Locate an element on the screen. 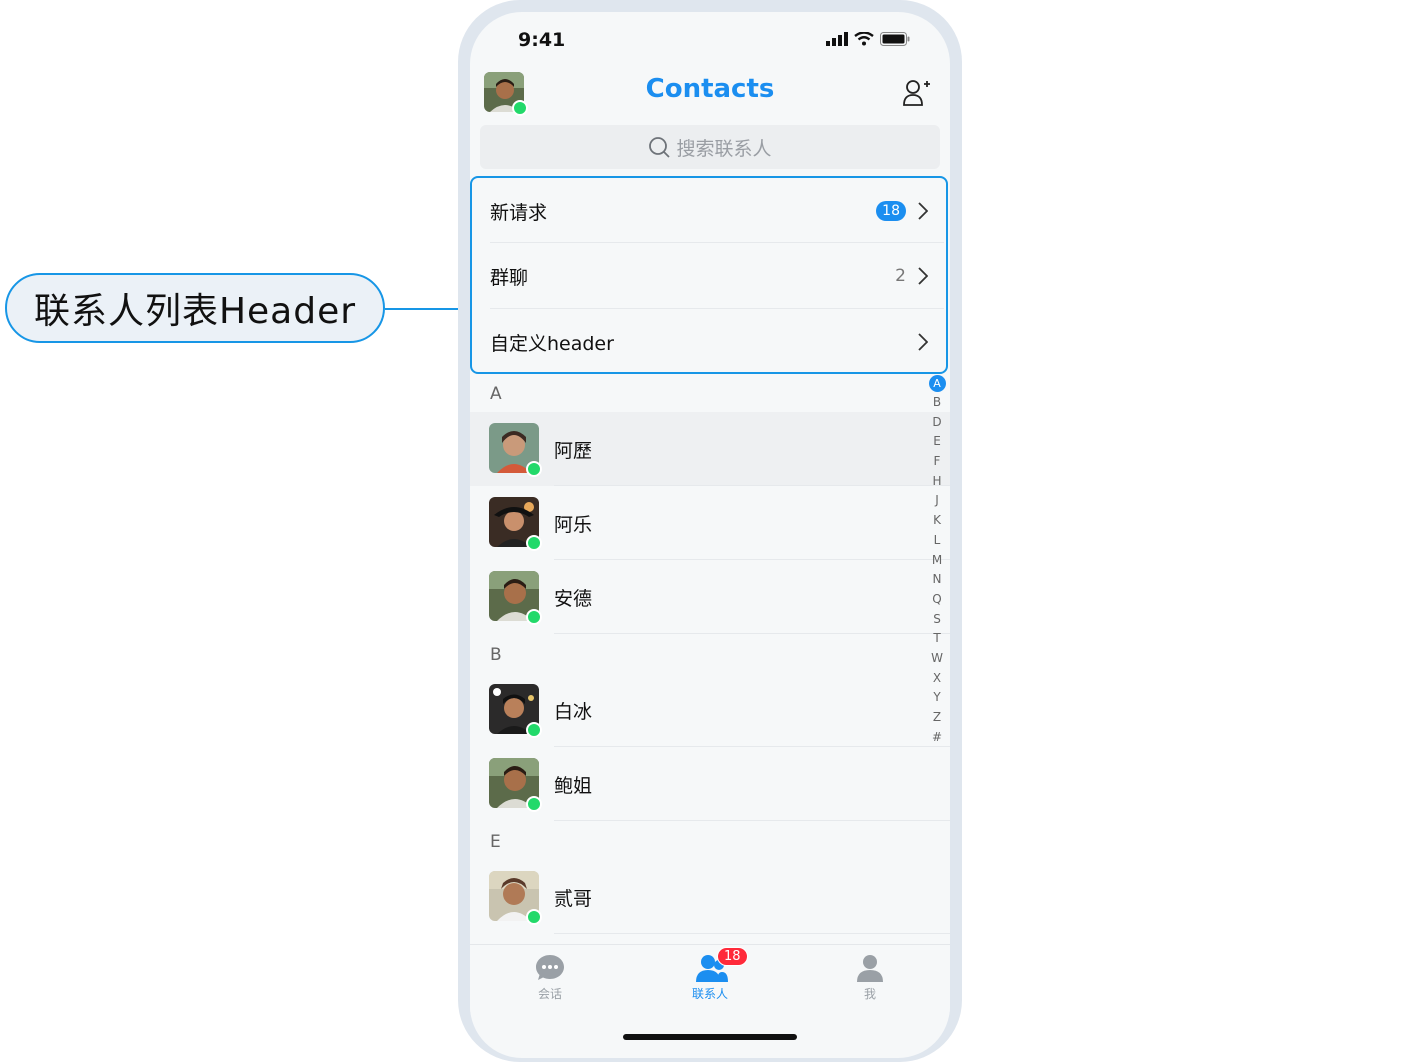 This screenshot has width=1417, height=1062. header-item-new-requests: 新请求 18 is located at coordinates (709, 211).